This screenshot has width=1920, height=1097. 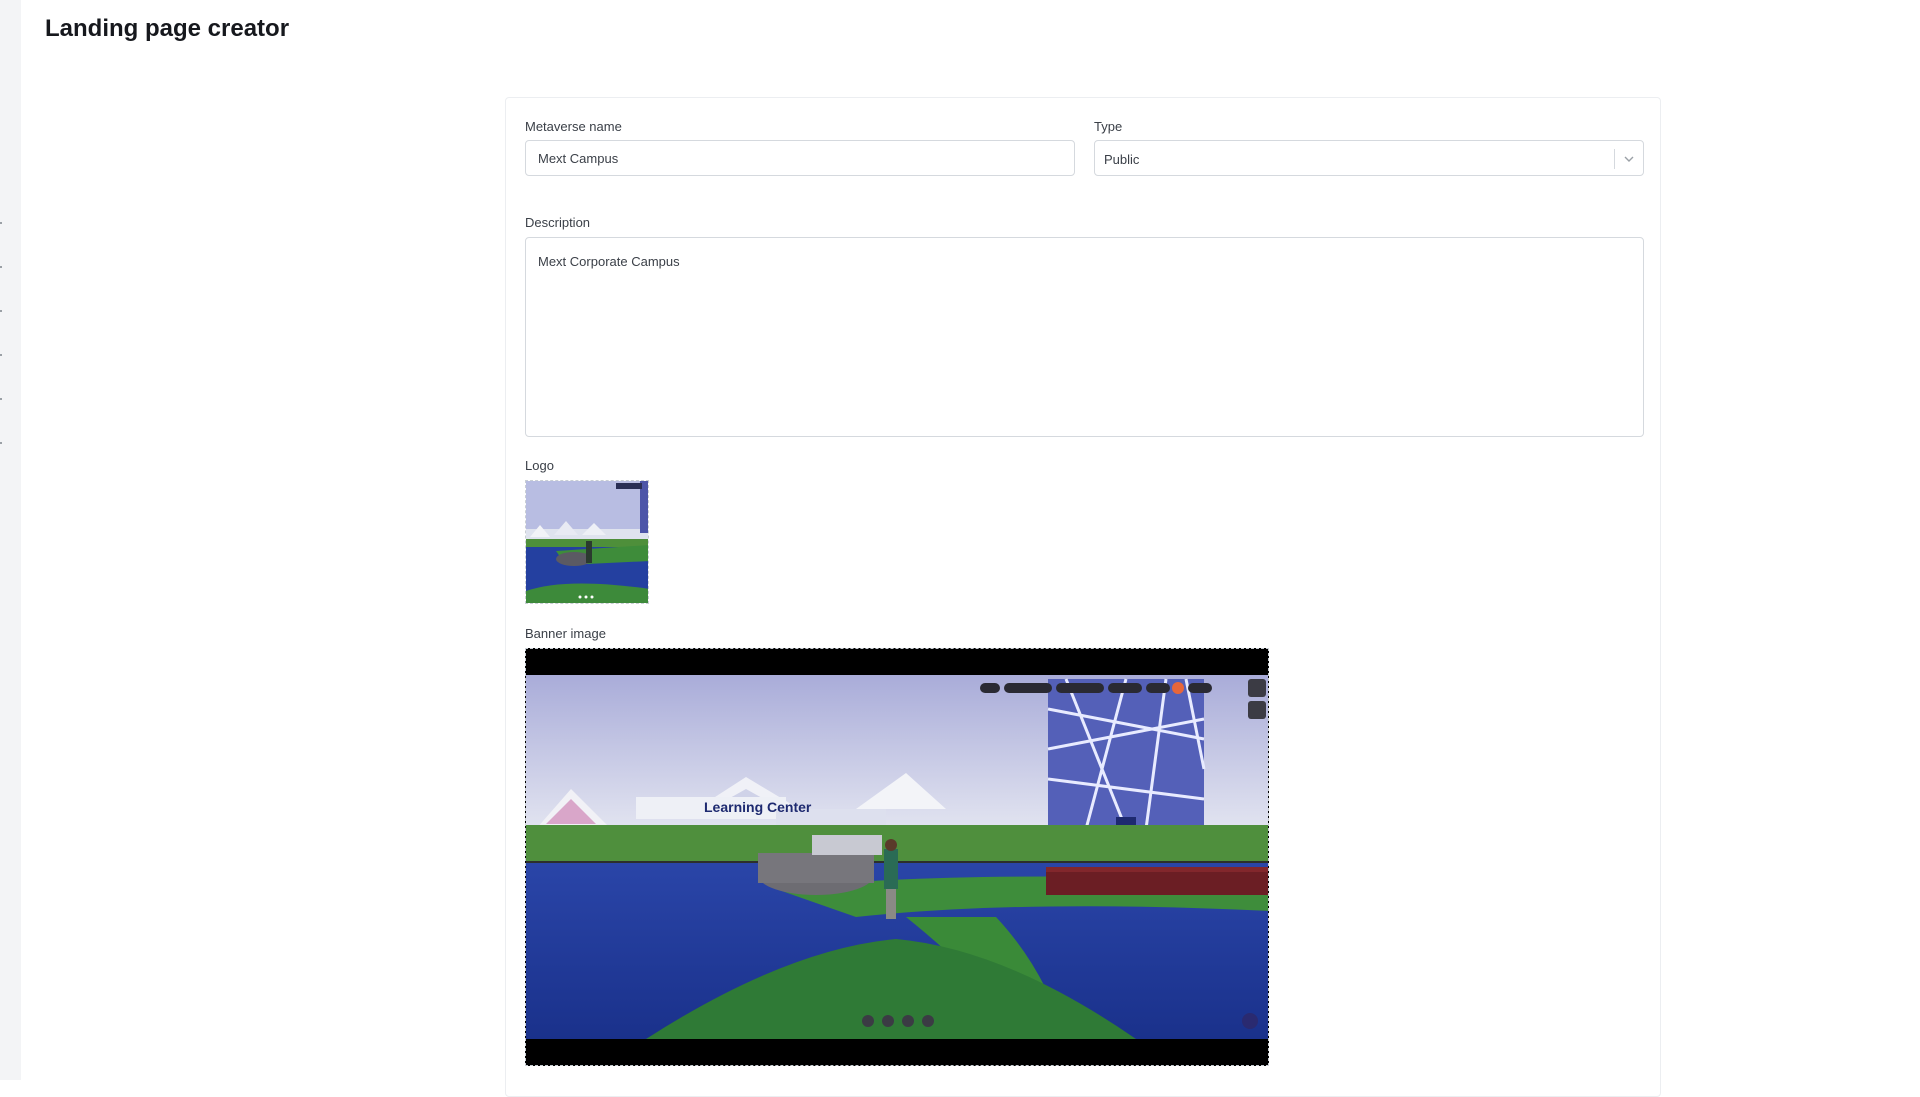 What do you see at coordinates (10, 540) in the screenshot?
I see `left-sidebar-strip` at bounding box center [10, 540].